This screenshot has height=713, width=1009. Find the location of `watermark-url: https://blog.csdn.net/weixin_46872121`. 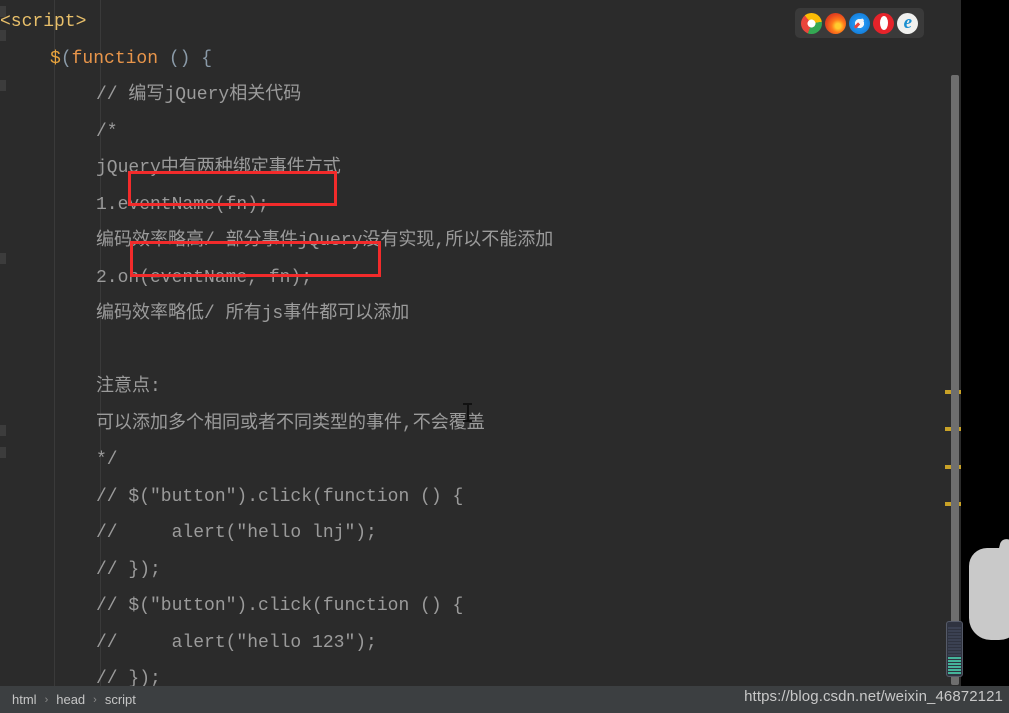

watermark-url: https://blog.csdn.net/weixin_46872121 is located at coordinates (873, 696).